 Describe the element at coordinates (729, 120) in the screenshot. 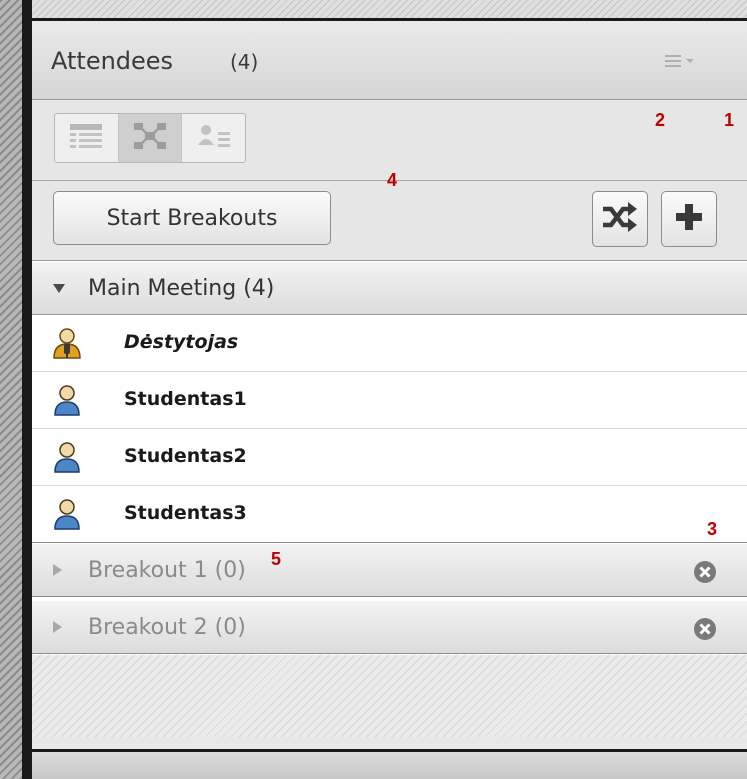

I see `annotation-marker-1: 1` at that location.